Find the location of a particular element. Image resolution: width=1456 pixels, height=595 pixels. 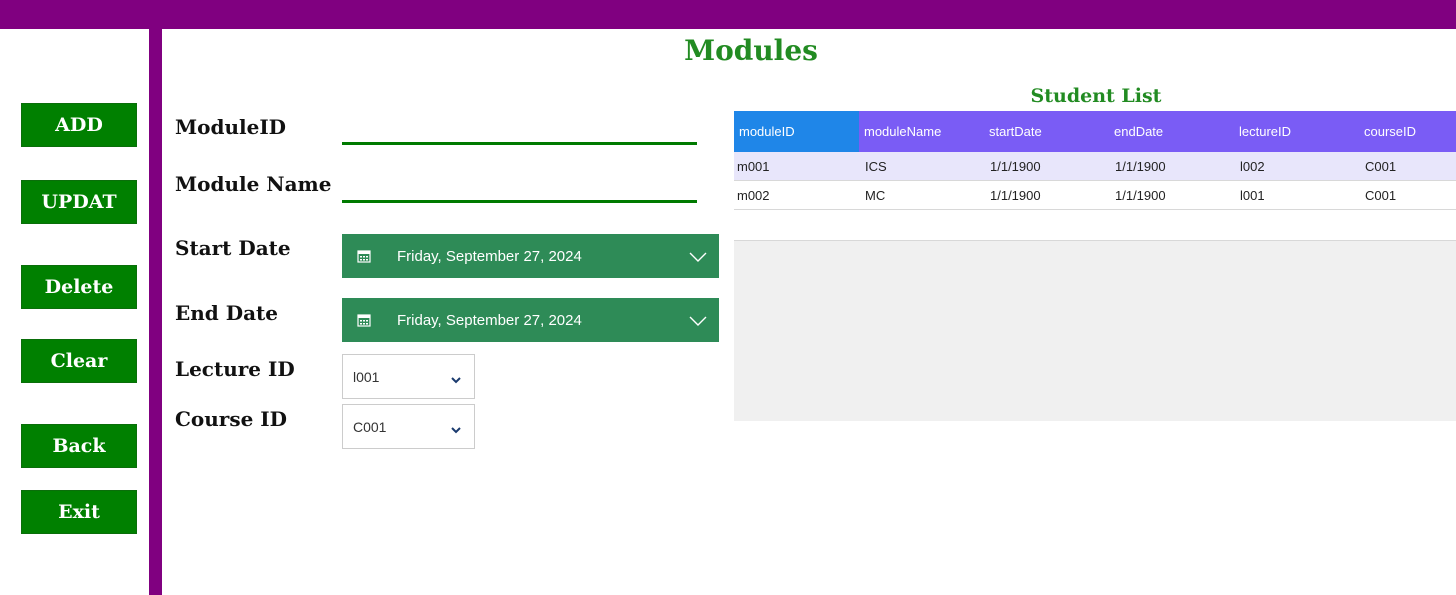

start-date-value: Friday, September 27, 2024 is located at coordinates (489, 256).